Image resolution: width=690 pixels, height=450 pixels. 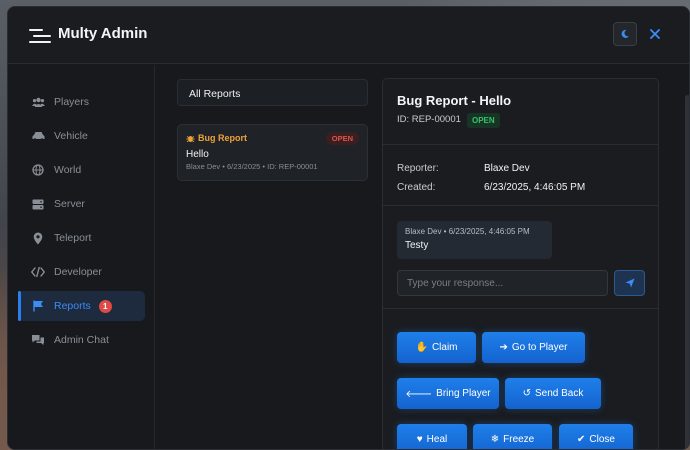 I want to click on scrollbar-thumb, so click(x=687, y=272).